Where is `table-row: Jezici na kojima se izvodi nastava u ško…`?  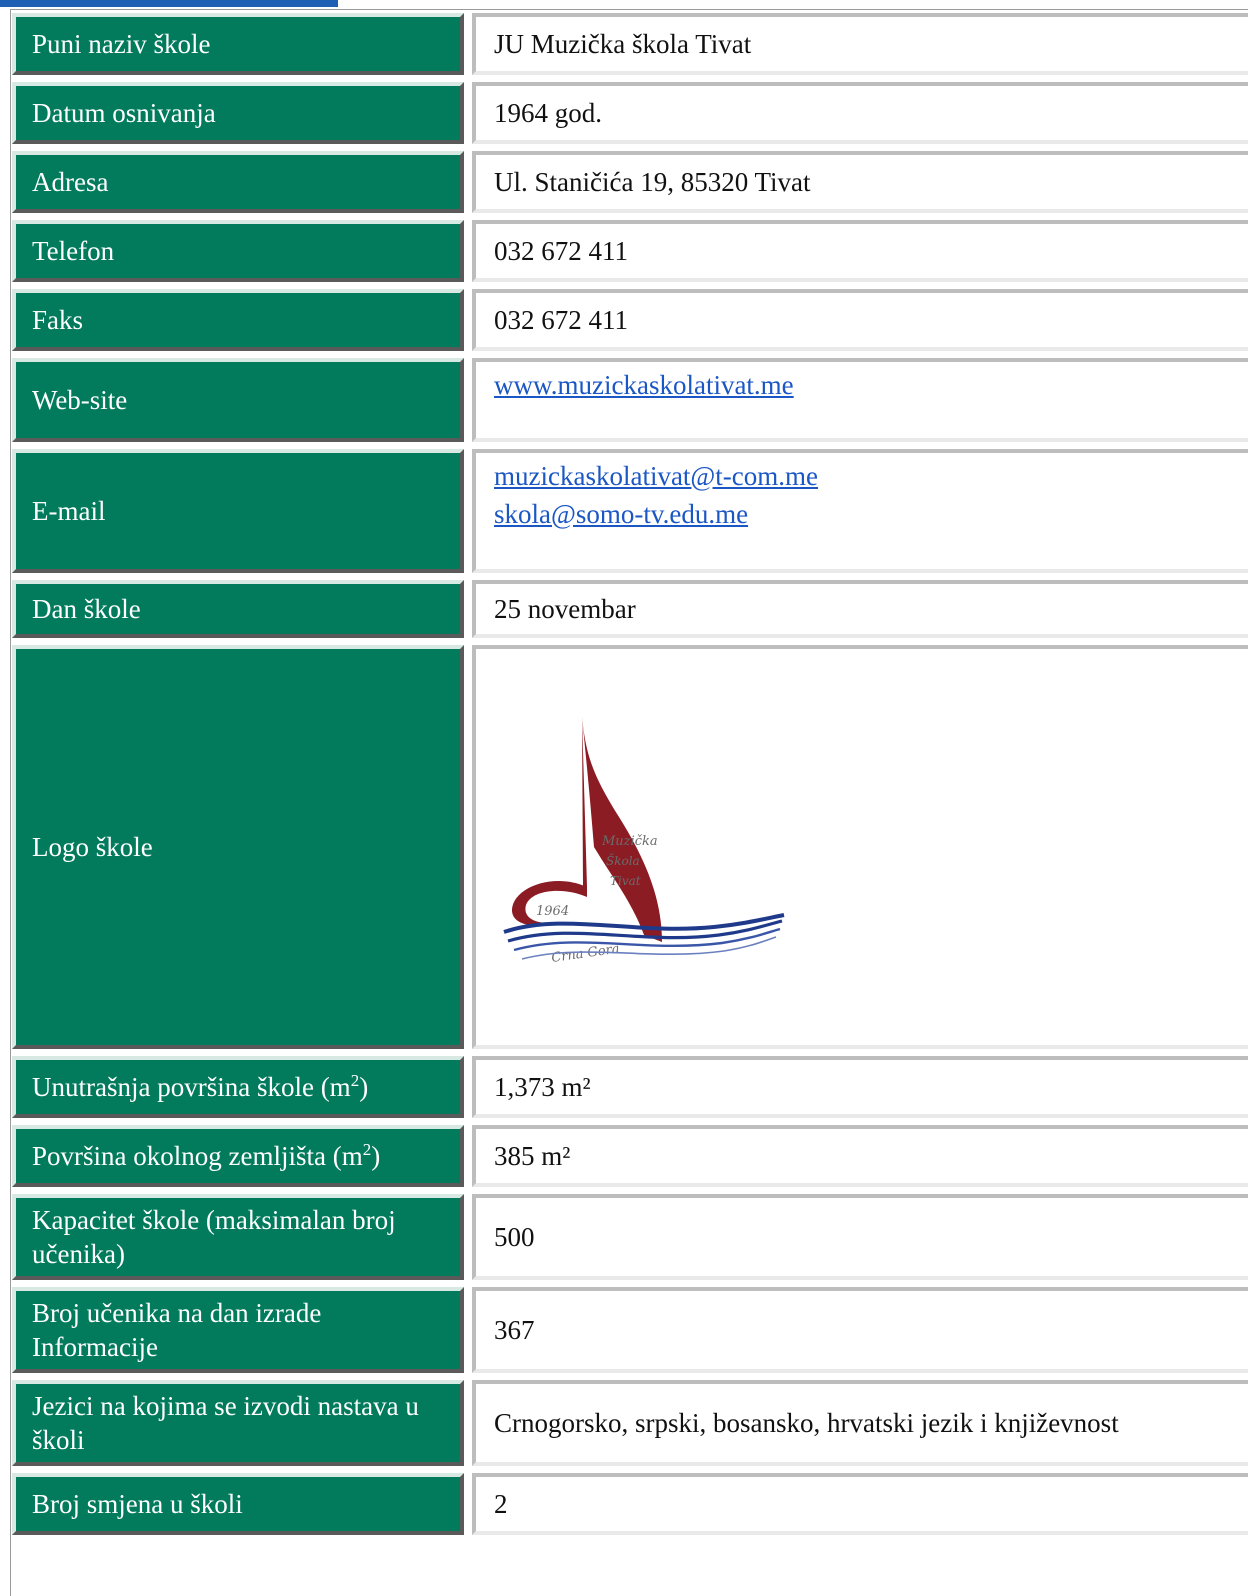
table-row: Jezici na kojima se izvodi nastava u ško… is located at coordinates (630, 1423).